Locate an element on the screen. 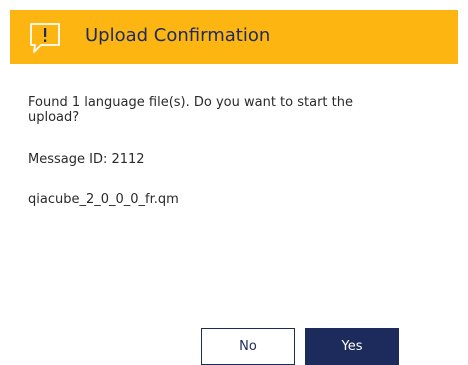 The width and height of the screenshot is (468, 365). yes-button: Yes is located at coordinates (352, 346).